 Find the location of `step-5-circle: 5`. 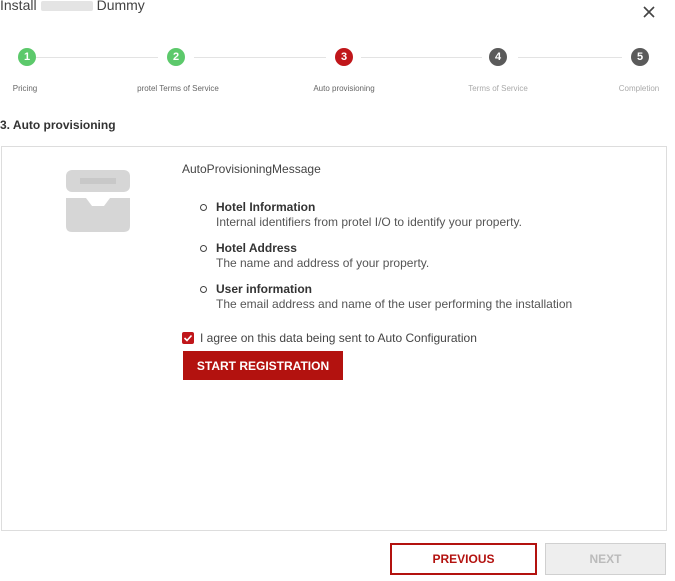

step-5-circle: 5 is located at coordinates (640, 57).